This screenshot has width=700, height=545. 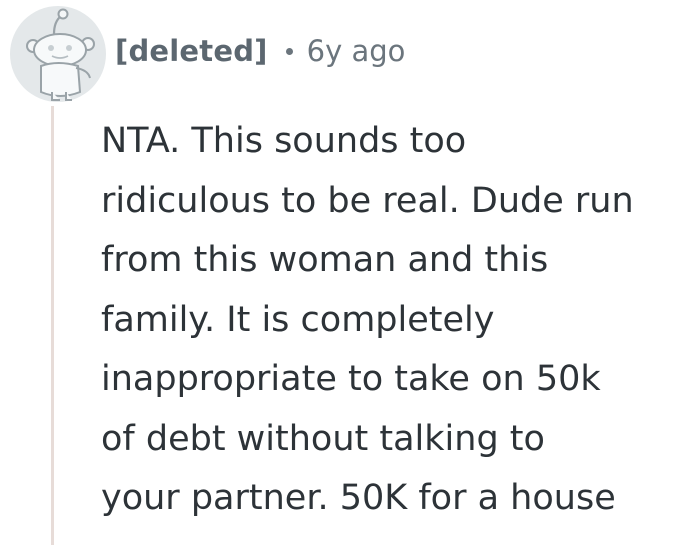 I want to click on comment-meta: [deleted] 6y ago, so click(x=260, y=51).